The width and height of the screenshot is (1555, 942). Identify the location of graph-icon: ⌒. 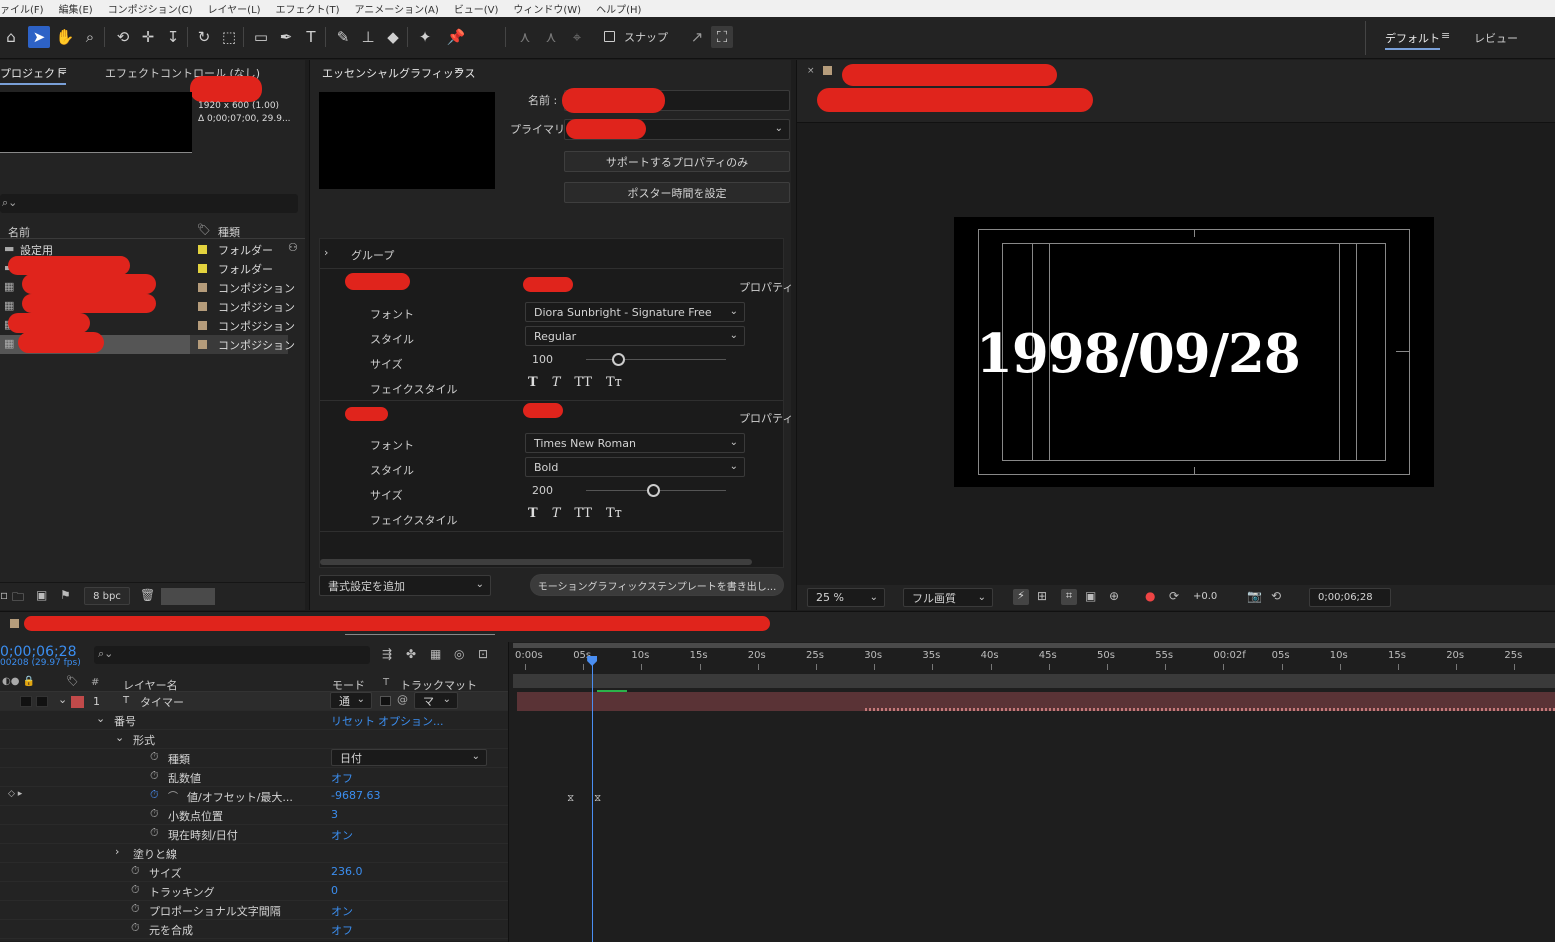
(173, 795).